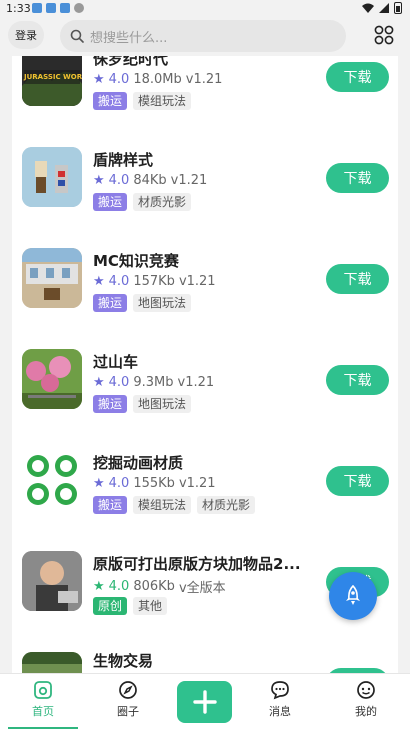 The image size is (410, 729). Describe the element at coordinates (384, 8) in the screenshot. I see `signal-icon` at that location.